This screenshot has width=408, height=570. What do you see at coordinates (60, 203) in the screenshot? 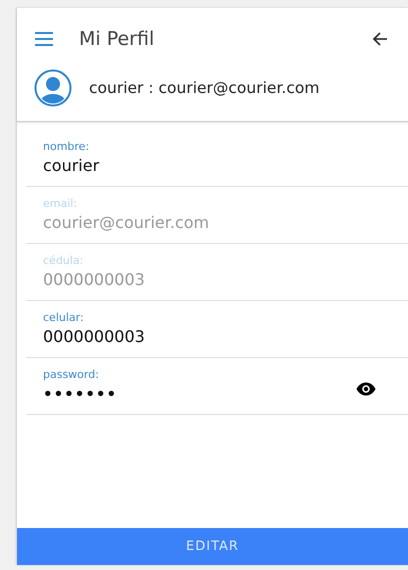
I see `field-label: email:` at bounding box center [60, 203].